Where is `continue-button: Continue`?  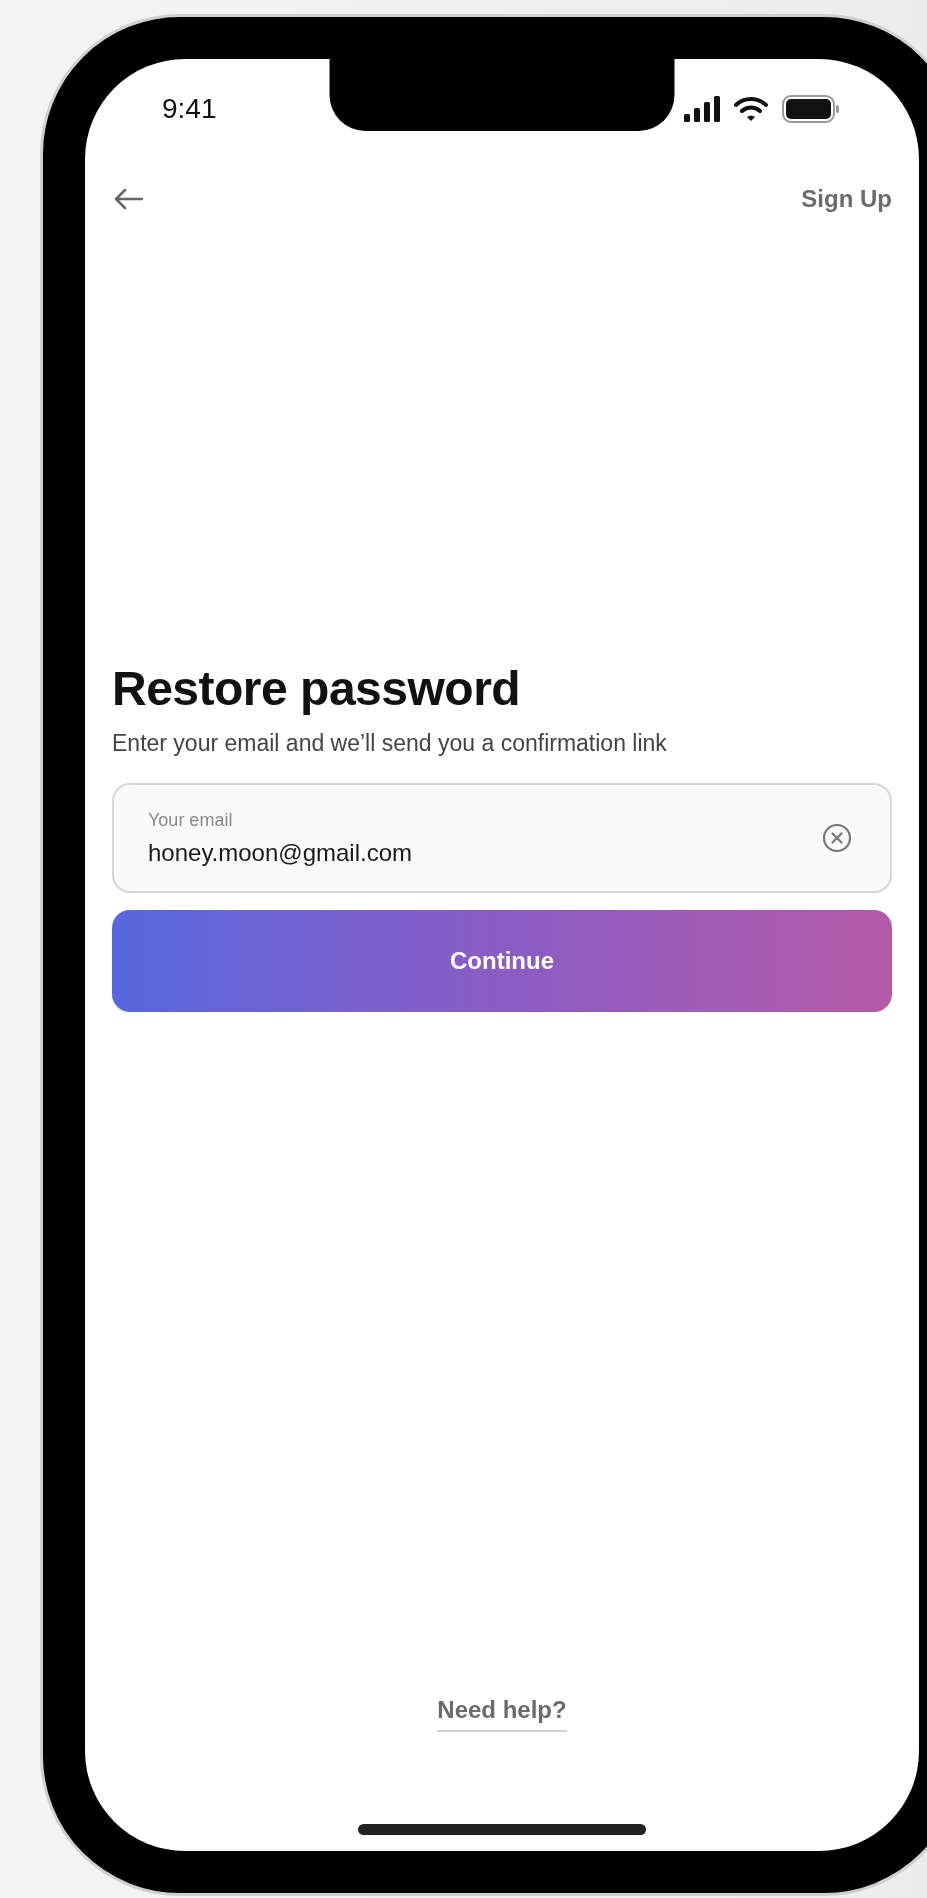
continue-button: Continue is located at coordinates (502, 961).